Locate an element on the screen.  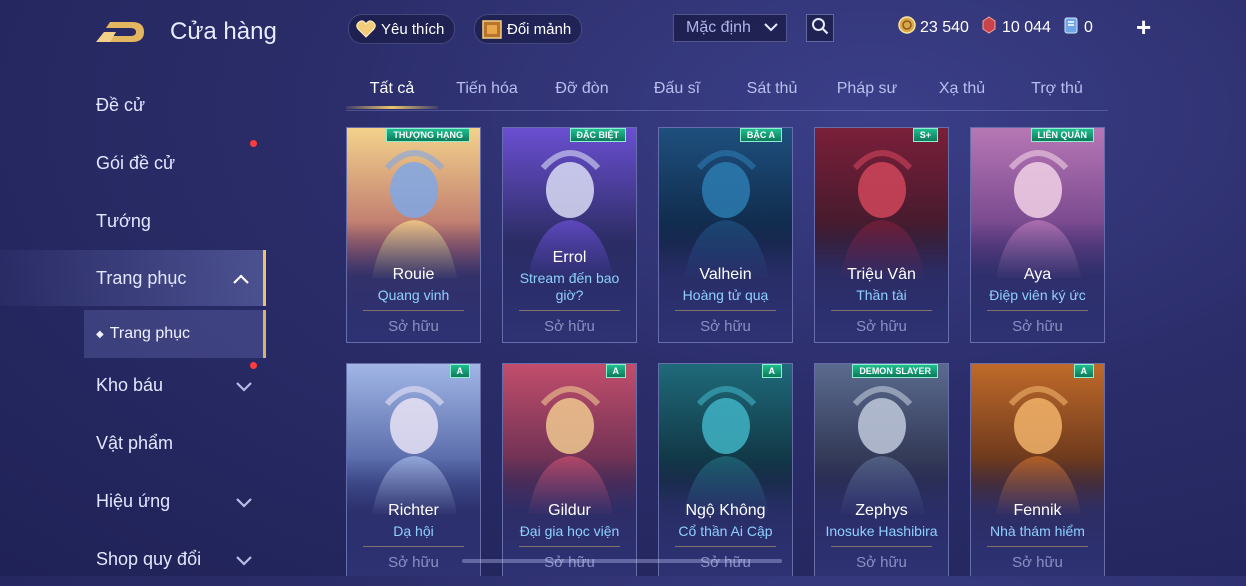
skin-card: THƯỢNG HẠNG Rouie Quang vinh Sở hữu is located at coordinates (413, 235).